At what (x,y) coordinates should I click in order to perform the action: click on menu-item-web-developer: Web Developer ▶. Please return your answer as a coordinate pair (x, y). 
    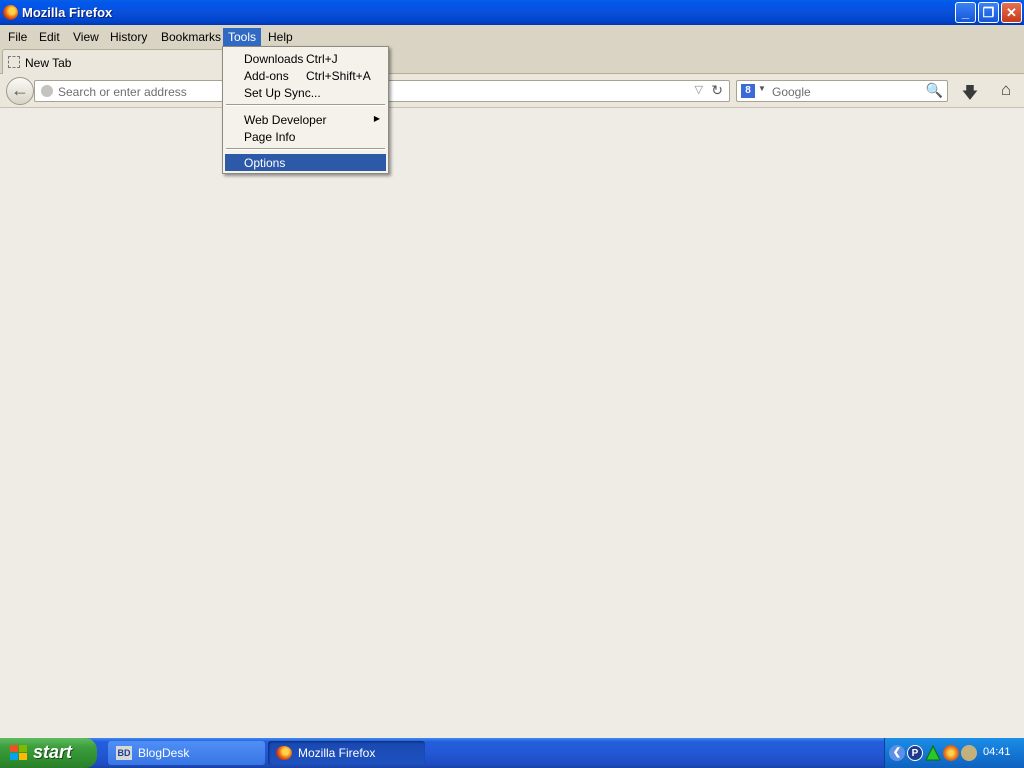
    Looking at the image, I should click on (305, 119).